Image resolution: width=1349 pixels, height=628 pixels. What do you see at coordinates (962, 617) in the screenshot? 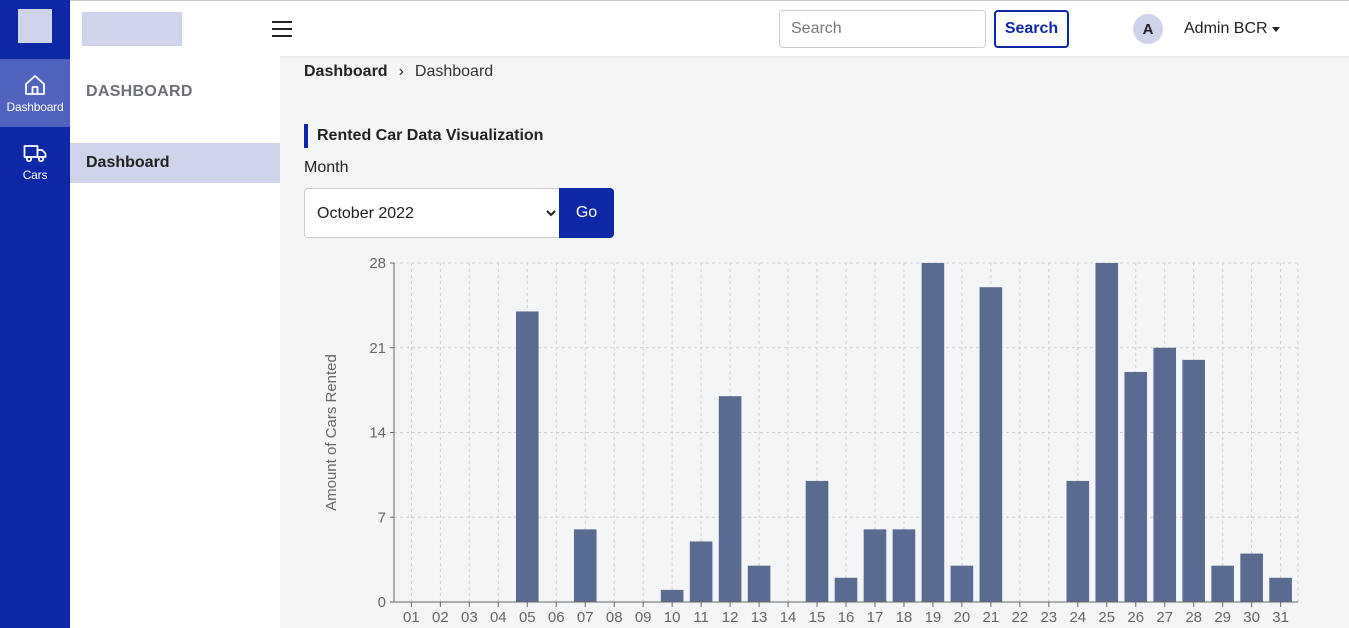
I see `x-tick-label: 20` at bounding box center [962, 617].